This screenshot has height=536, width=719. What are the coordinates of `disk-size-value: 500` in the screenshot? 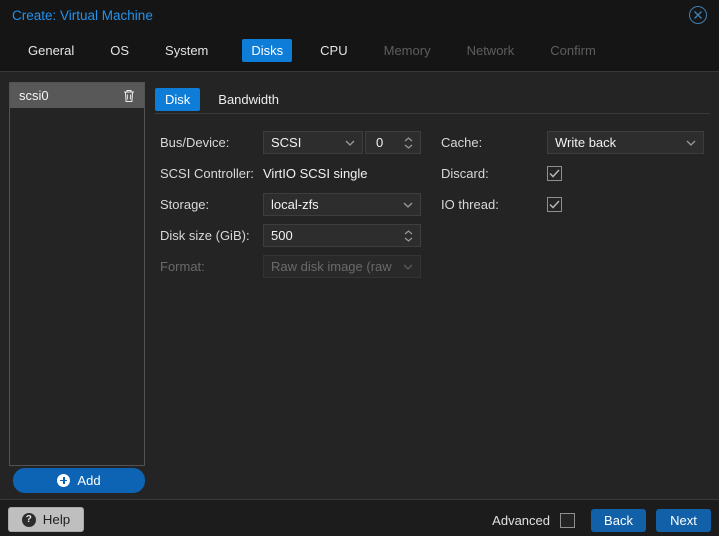 It's located at (282, 235).